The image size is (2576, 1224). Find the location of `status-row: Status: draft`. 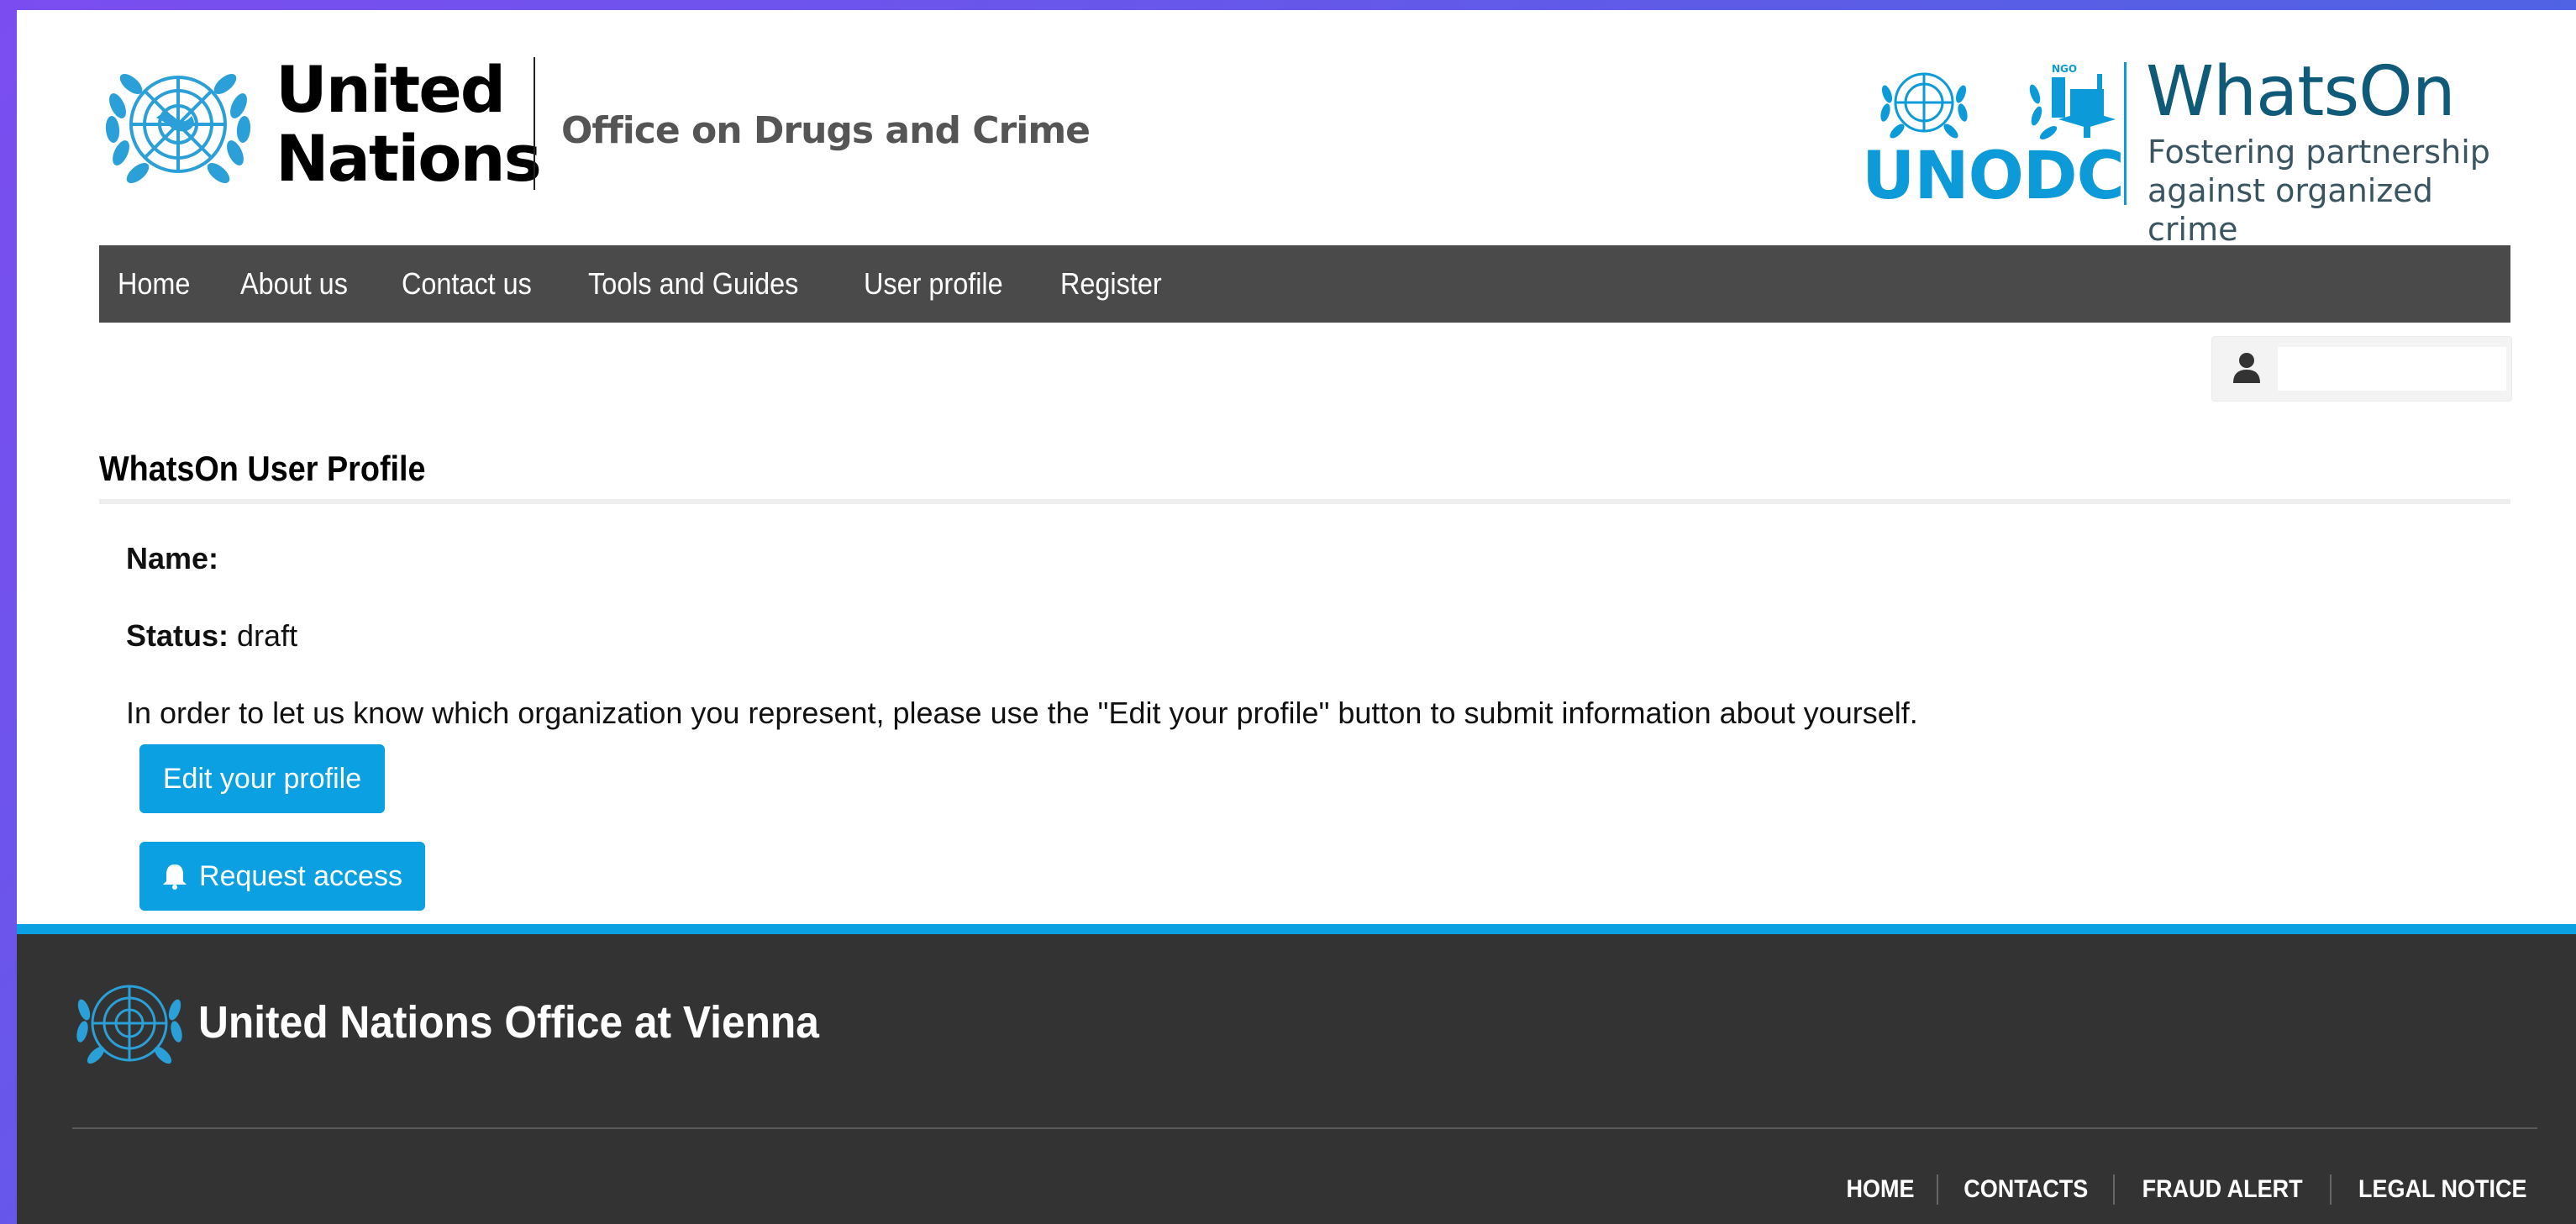

status-row: Status: draft is located at coordinates (211, 636).